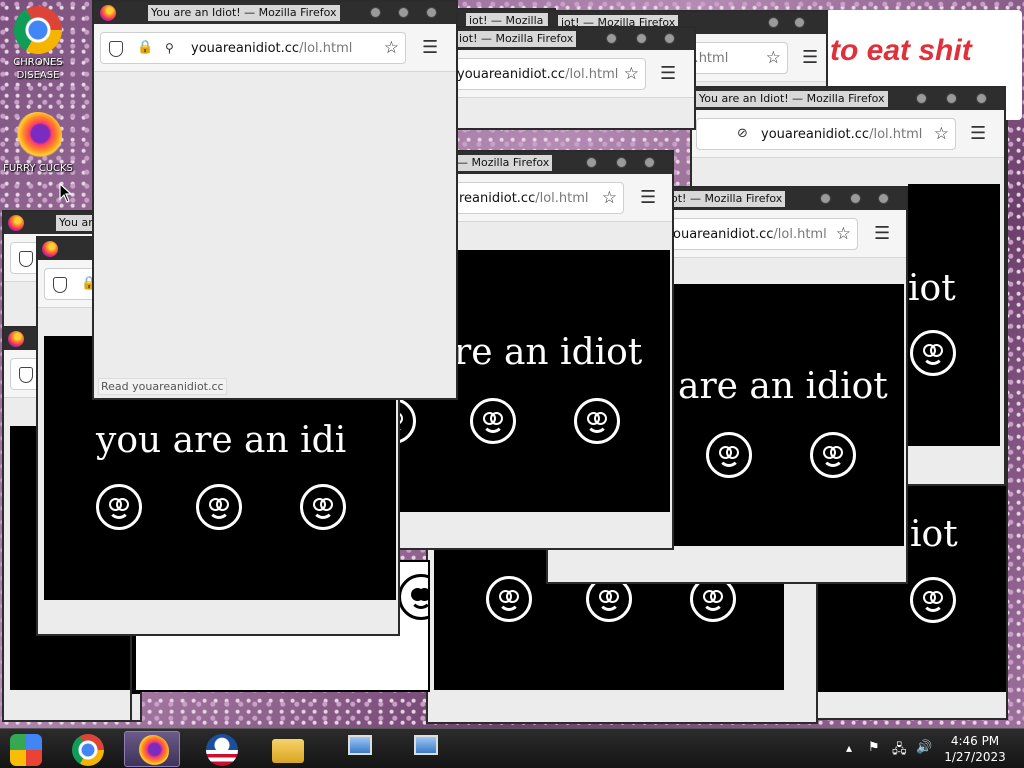 The image size is (1024, 768). I want to click on desktop-icon-label: FURRY CUCKS, so click(38, 168).